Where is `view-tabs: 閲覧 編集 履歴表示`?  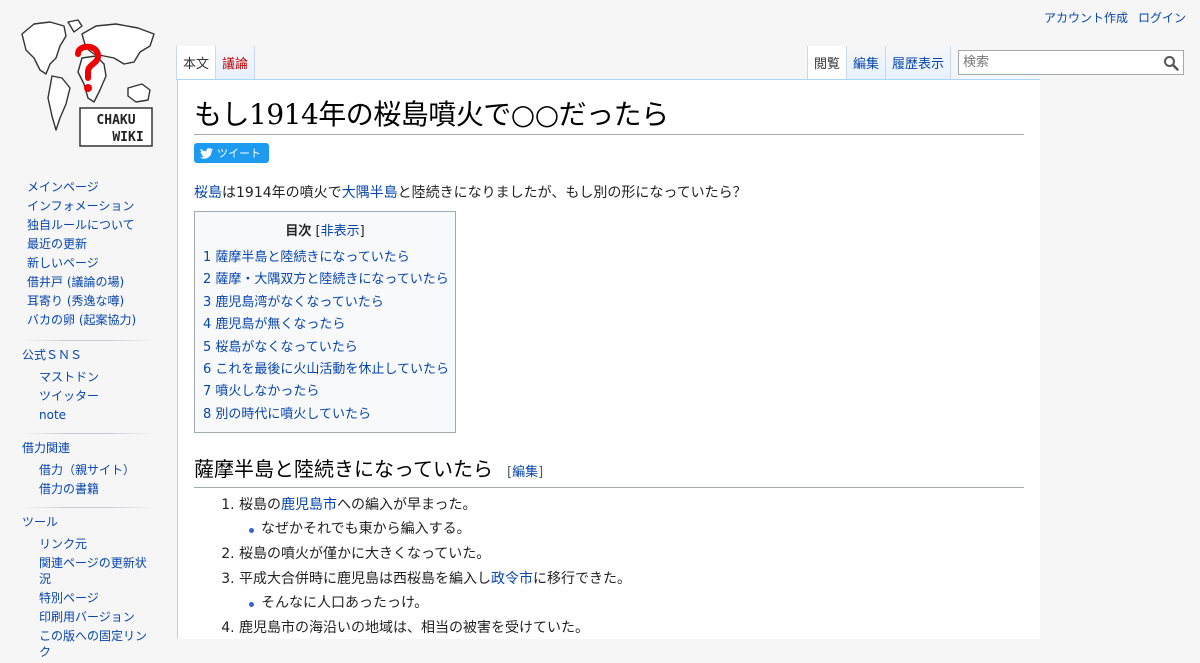 view-tabs: 閲覧 編集 履歴表示 is located at coordinates (879, 63).